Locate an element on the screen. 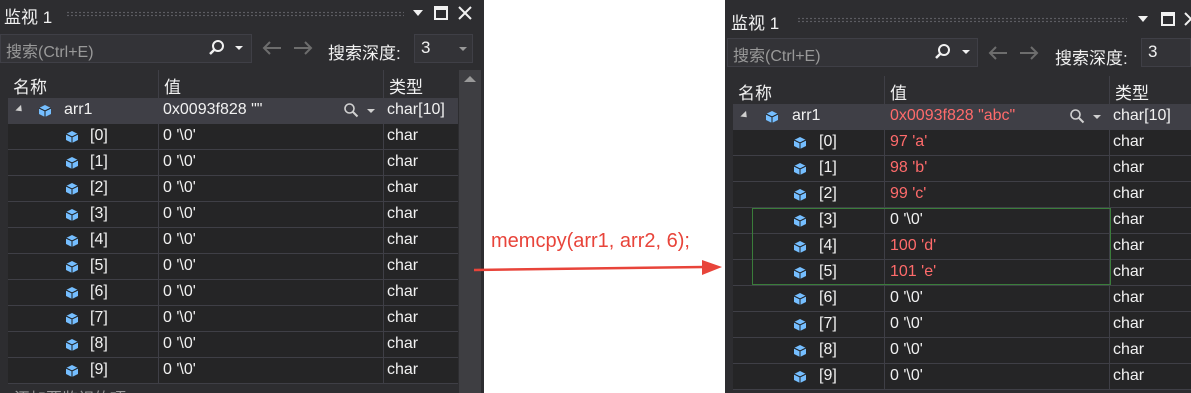 This screenshot has height=393, width=1191. title-bar: 监视 1 is located at coordinates (242, 14).